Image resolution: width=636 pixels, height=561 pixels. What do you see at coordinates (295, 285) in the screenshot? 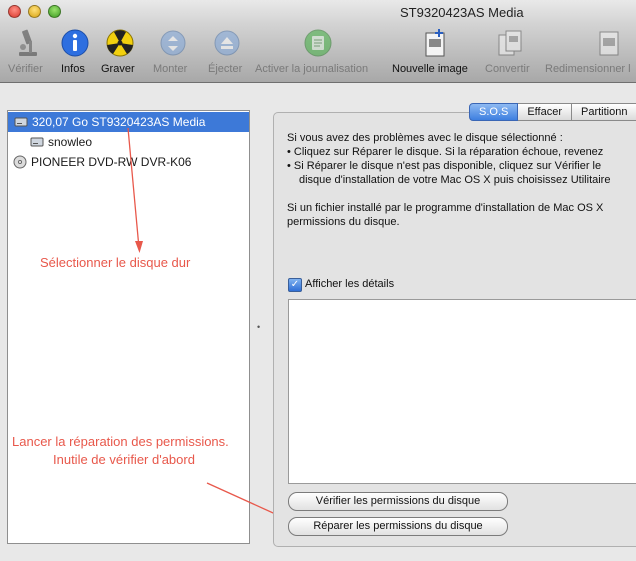
I see `show-details-checkbox: ✓` at bounding box center [295, 285].